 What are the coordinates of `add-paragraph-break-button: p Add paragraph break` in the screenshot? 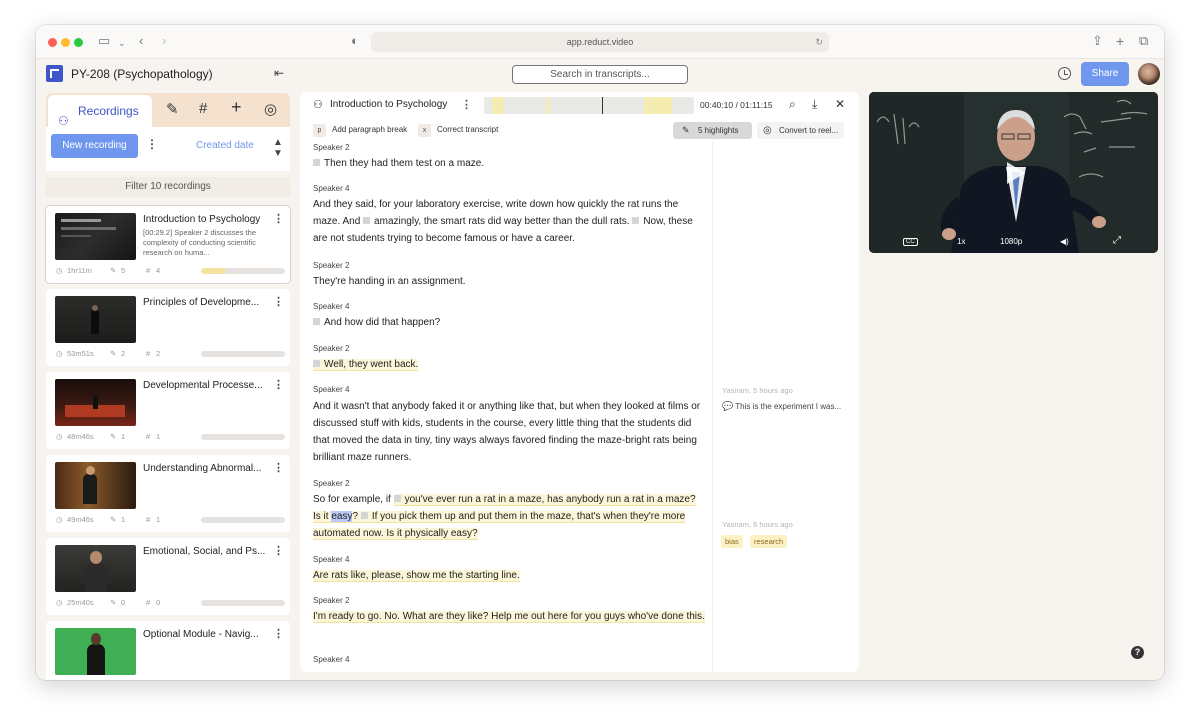 It's located at (360, 130).